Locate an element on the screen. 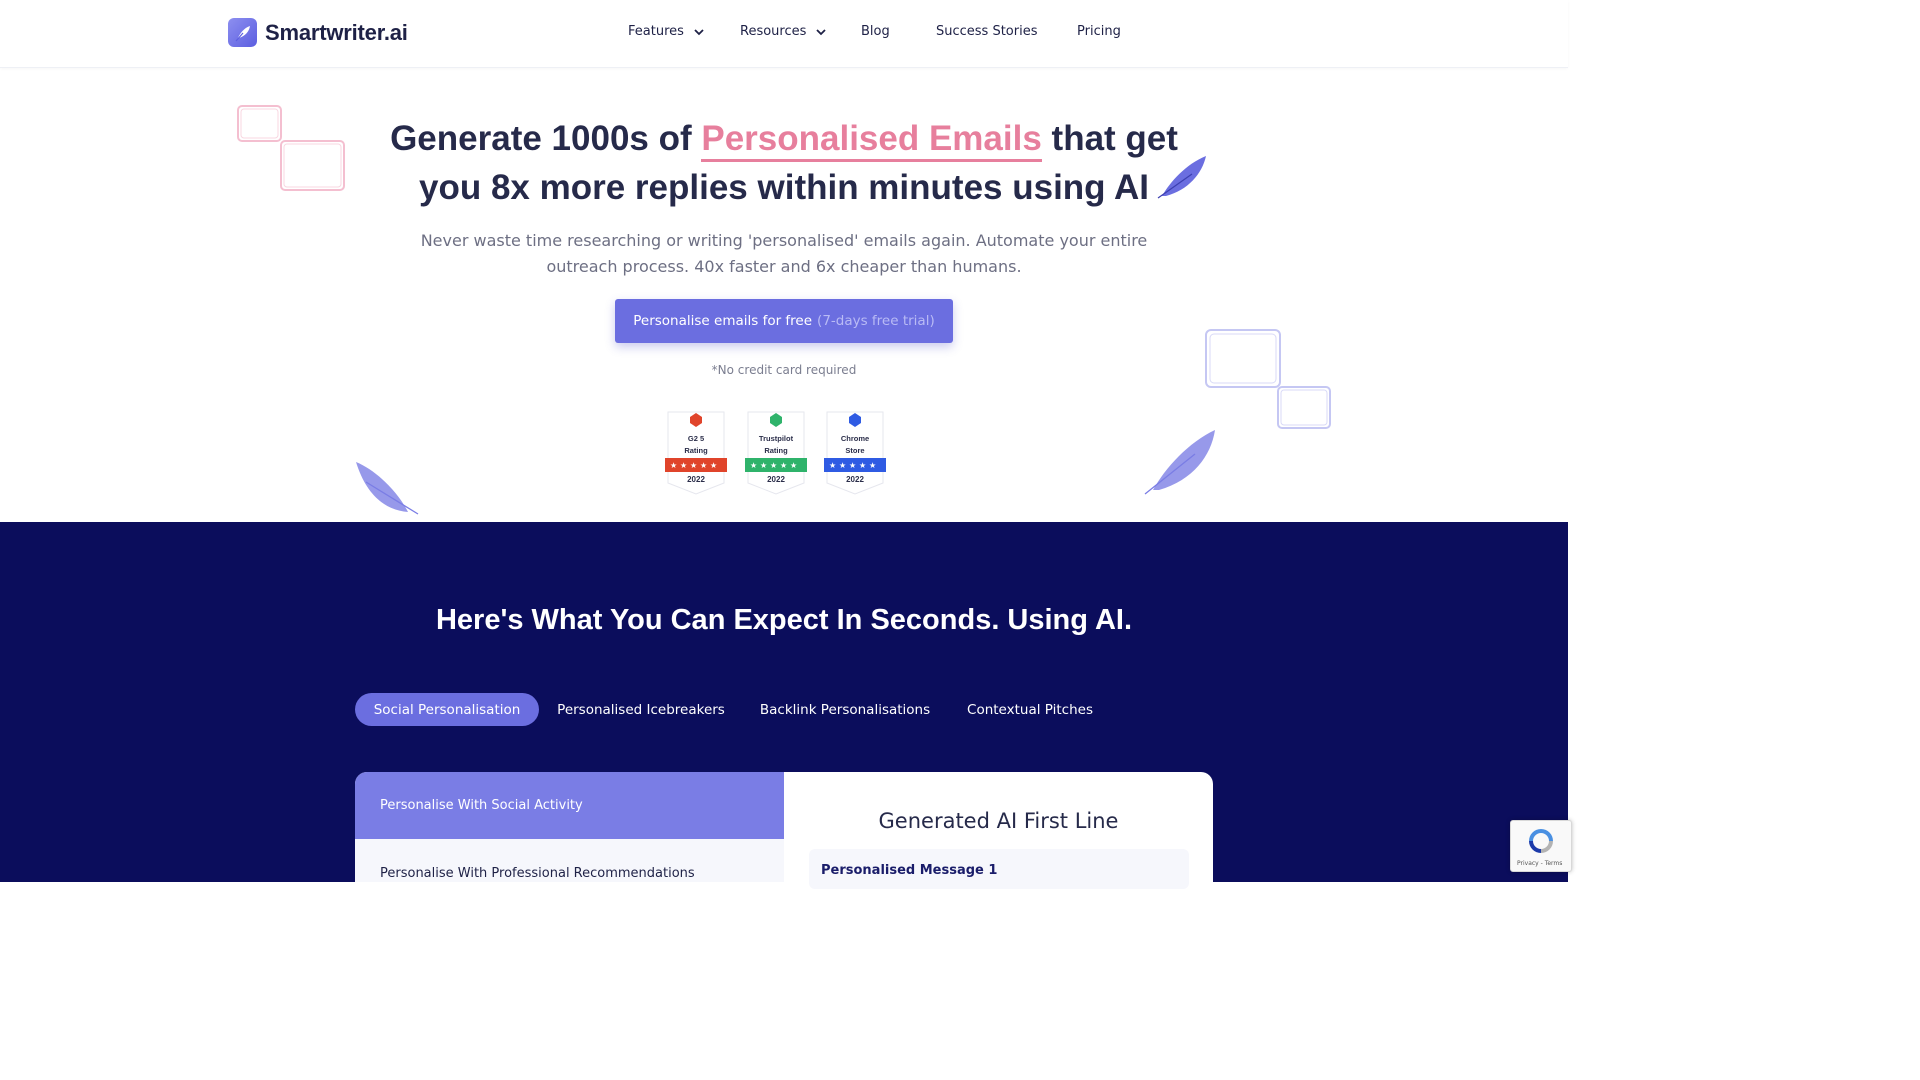 This screenshot has width=1920, height=1080. generated-output-title: Generated AI First Line is located at coordinates (998, 821).